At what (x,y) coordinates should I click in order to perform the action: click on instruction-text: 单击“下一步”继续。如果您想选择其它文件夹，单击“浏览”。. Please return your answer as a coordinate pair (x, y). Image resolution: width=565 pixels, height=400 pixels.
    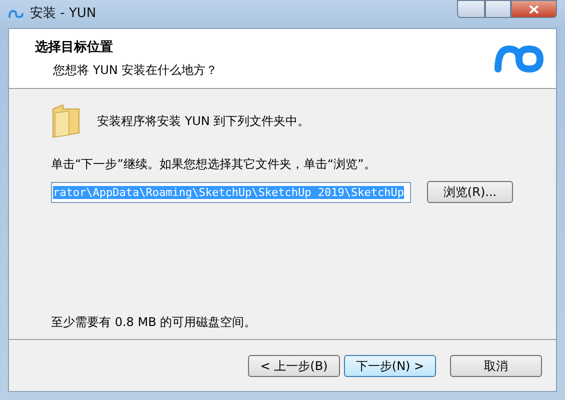
    Looking at the image, I should click on (214, 164).